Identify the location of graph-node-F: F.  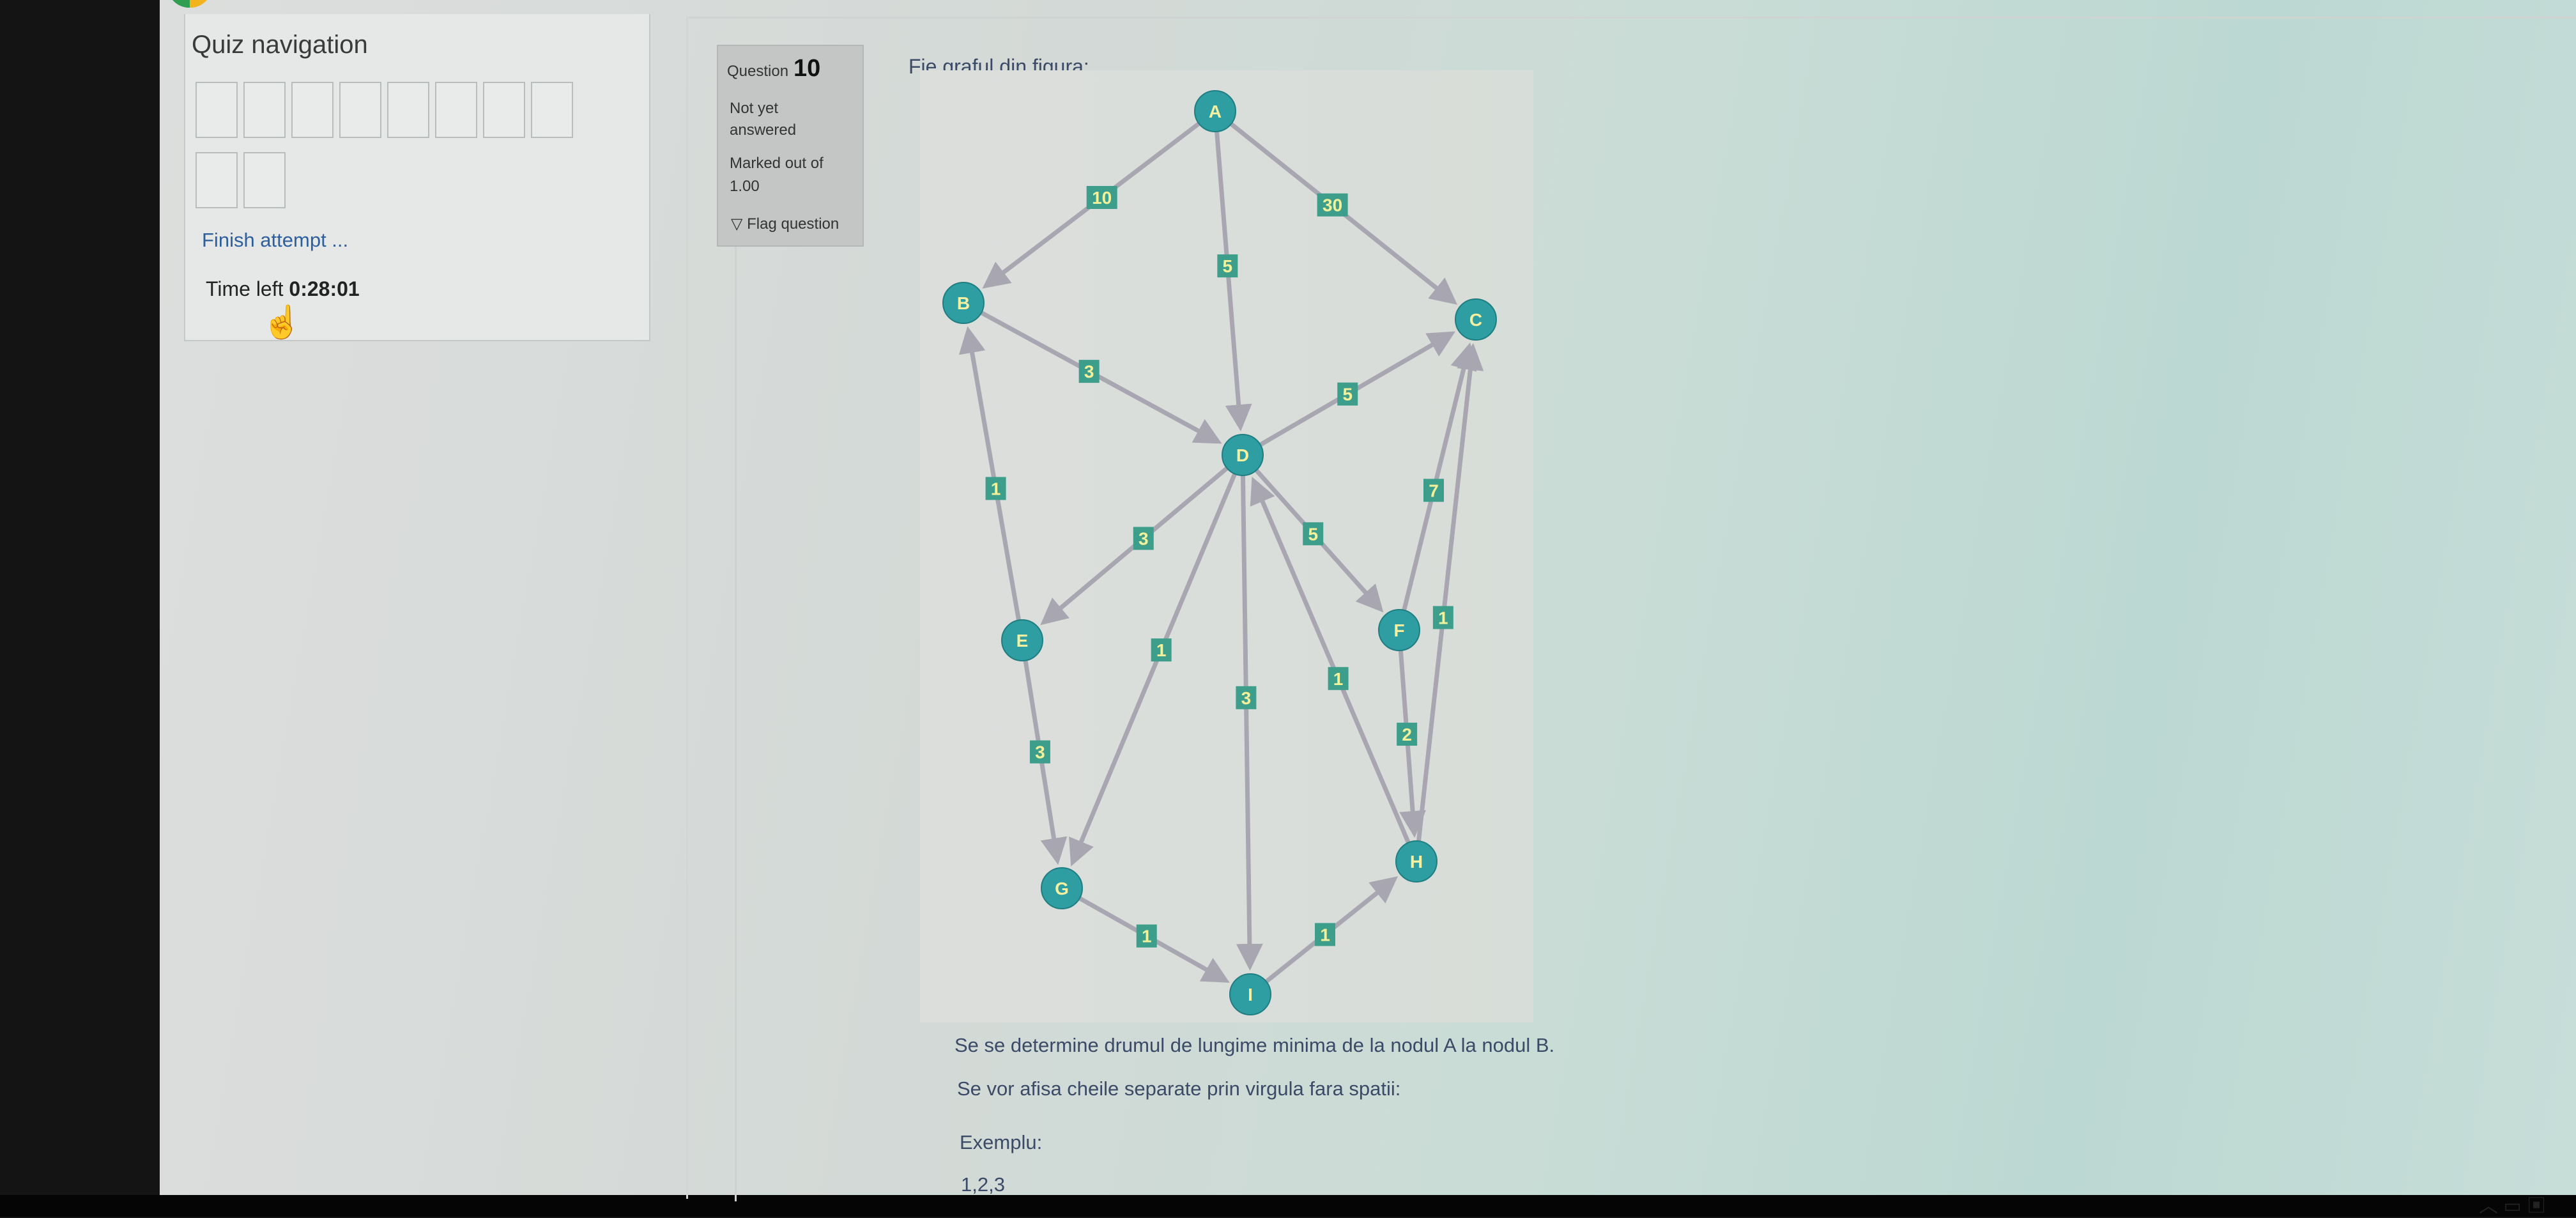
(1399, 630).